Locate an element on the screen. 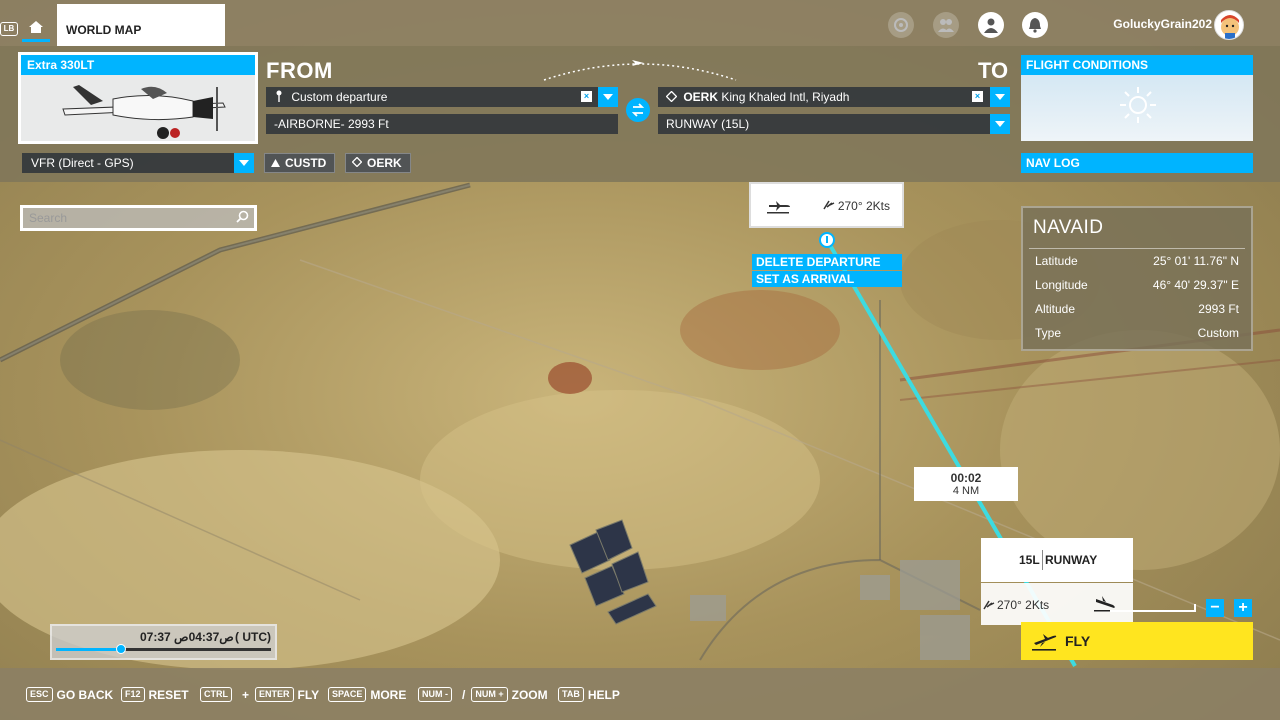 This screenshot has height=720, width=1280. departure-waypoint-card: 270° 2Kts is located at coordinates (826, 205).